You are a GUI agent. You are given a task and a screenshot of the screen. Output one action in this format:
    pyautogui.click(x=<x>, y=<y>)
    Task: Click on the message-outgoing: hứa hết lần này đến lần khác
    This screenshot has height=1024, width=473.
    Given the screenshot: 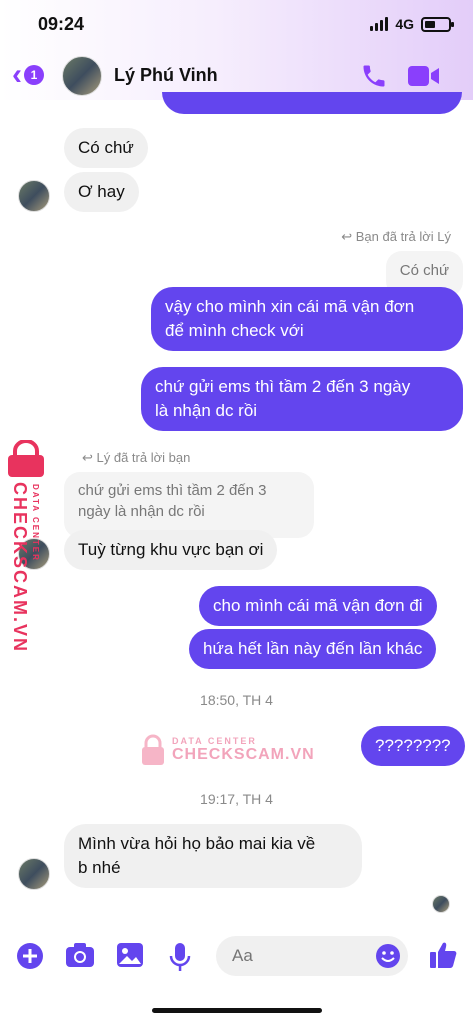 What is the action you would take?
    pyautogui.click(x=313, y=649)
    